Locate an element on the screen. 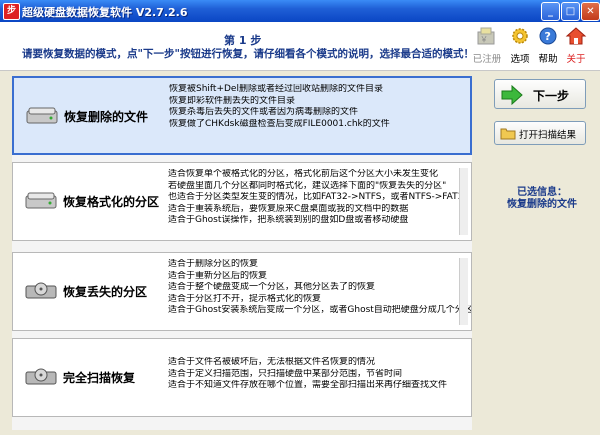  desc-line: 恢复被Shift+Del删除或者经过回收站删除的文件目录 is located at coordinates (276, 89).